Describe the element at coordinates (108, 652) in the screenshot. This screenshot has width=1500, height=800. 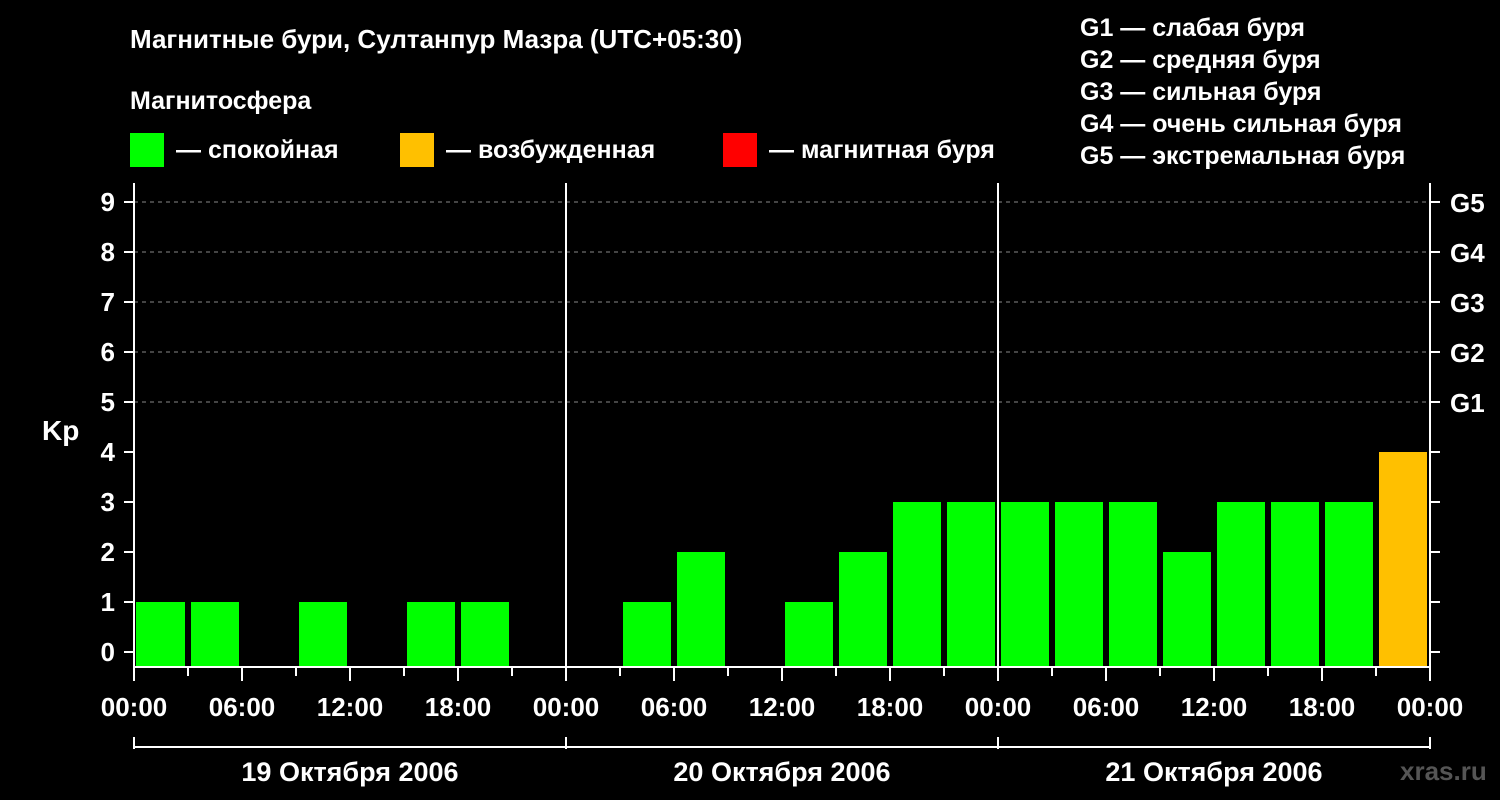
I see `y-tick-label: 0` at that location.